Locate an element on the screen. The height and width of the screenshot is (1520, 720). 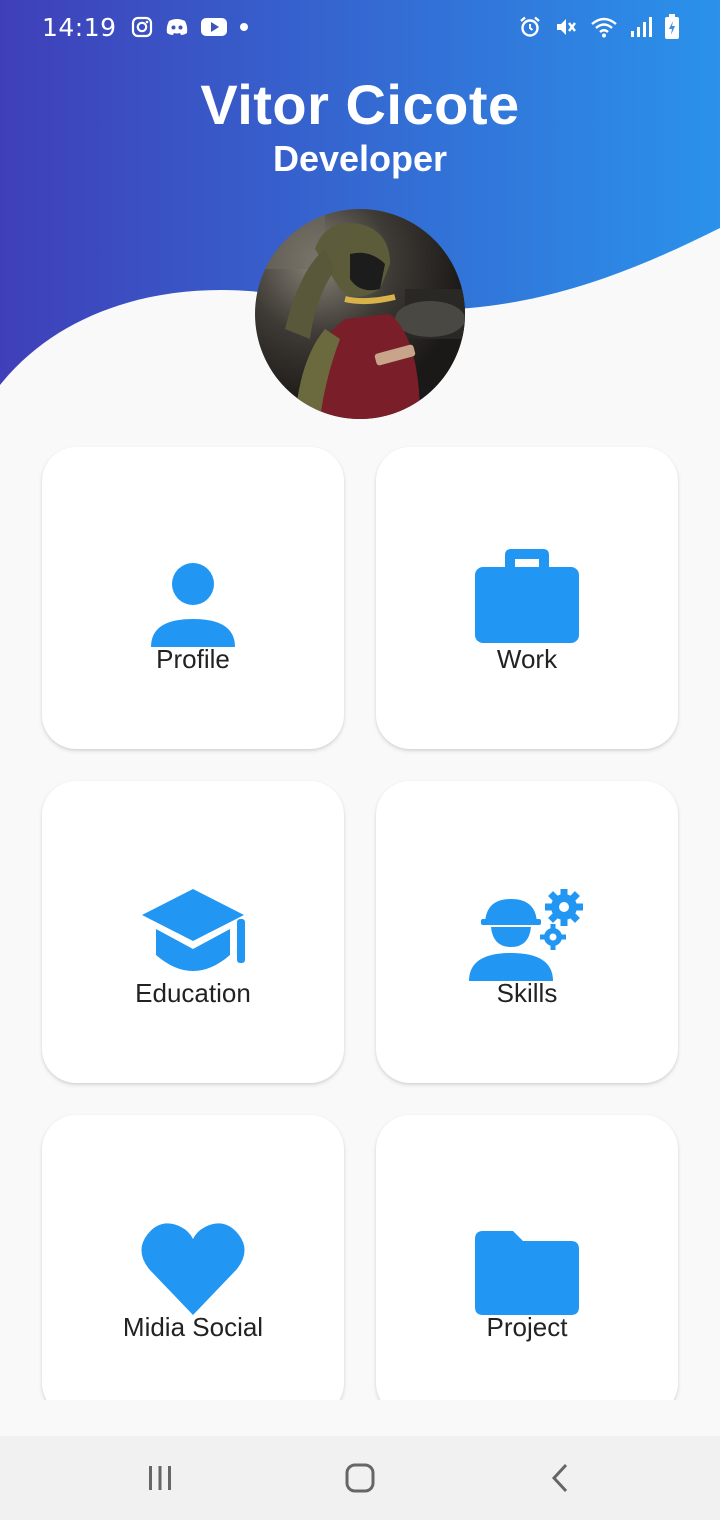
system-nav-bar is located at coordinates (360, 1478).